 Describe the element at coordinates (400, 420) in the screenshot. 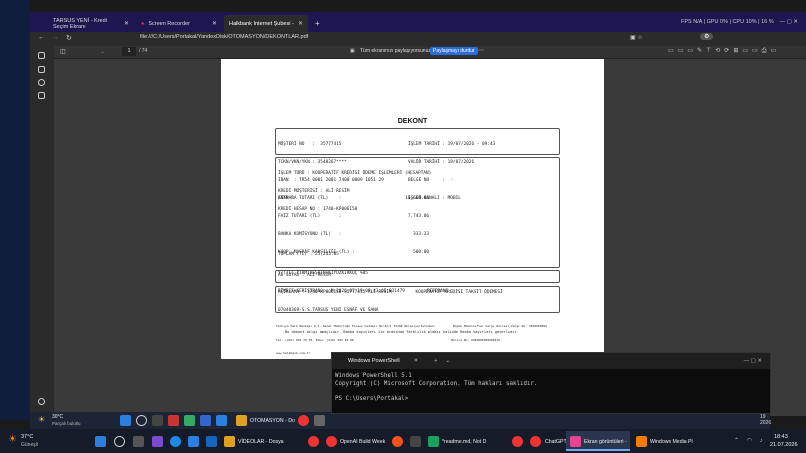

I see `remote-taskbar: ☀ 30°C Parçalı bulutlu OTOMASYON - Do` at that location.